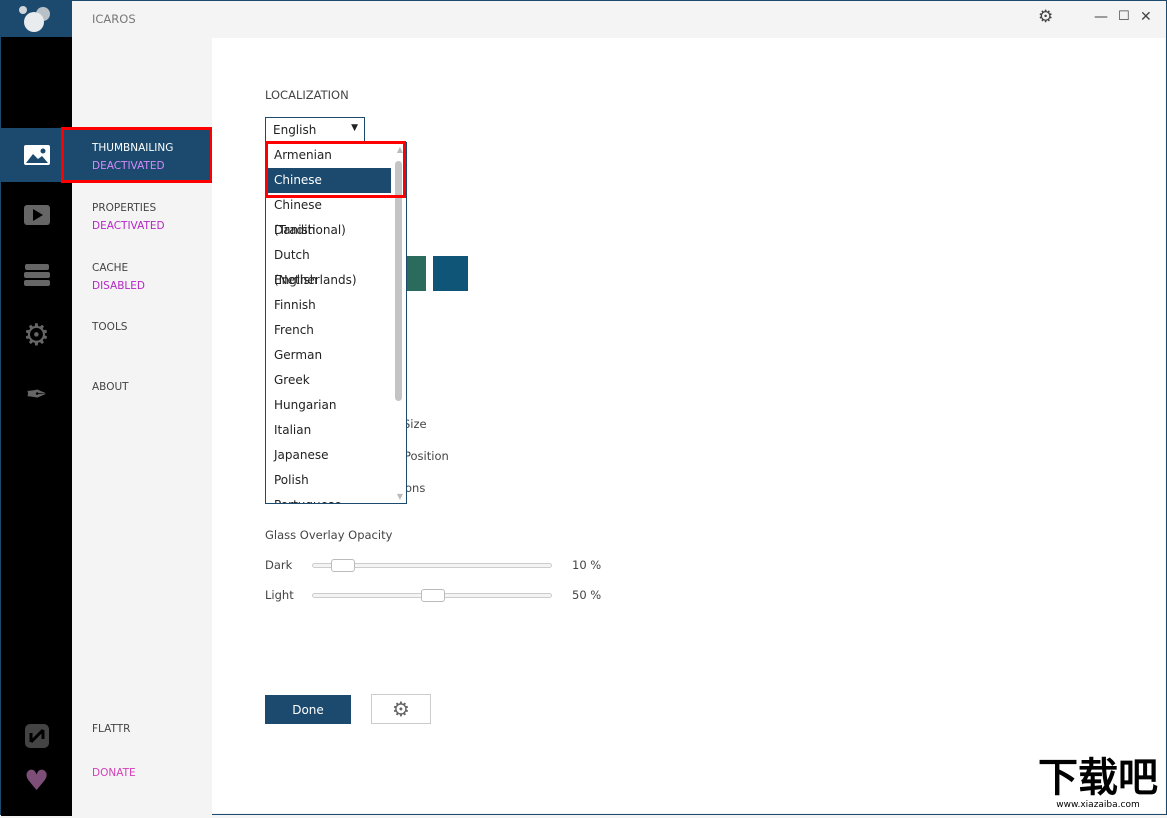 This screenshot has width=1167, height=818. What do you see at coordinates (400, 496) in the screenshot?
I see `scroll-down-icon: ▼` at bounding box center [400, 496].